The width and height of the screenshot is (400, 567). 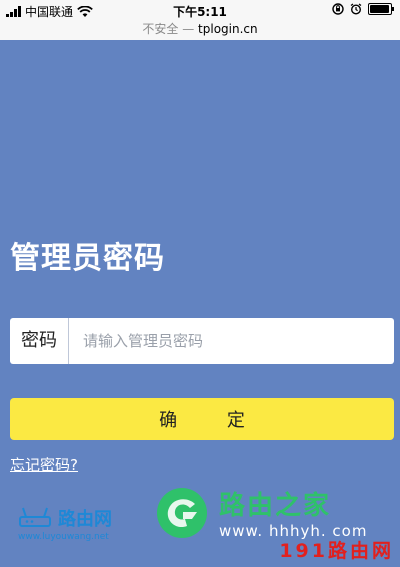 What do you see at coordinates (87, 258) in the screenshot?
I see `page-title: 管理员密码` at bounding box center [87, 258].